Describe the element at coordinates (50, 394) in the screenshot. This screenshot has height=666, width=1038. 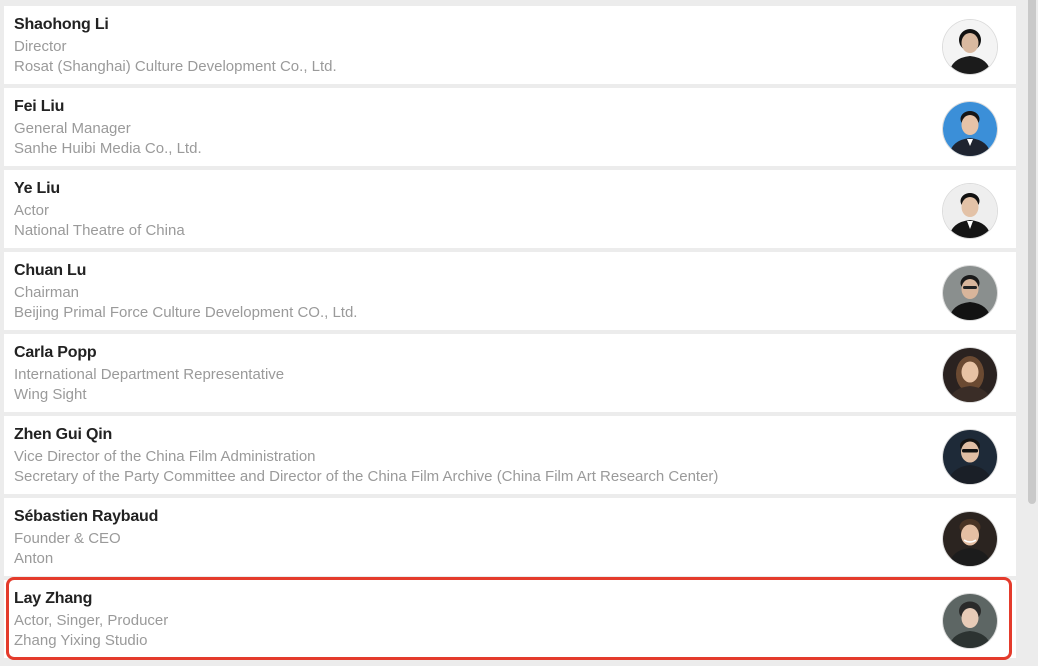
I see `person-organization: Wing Sight` at that location.